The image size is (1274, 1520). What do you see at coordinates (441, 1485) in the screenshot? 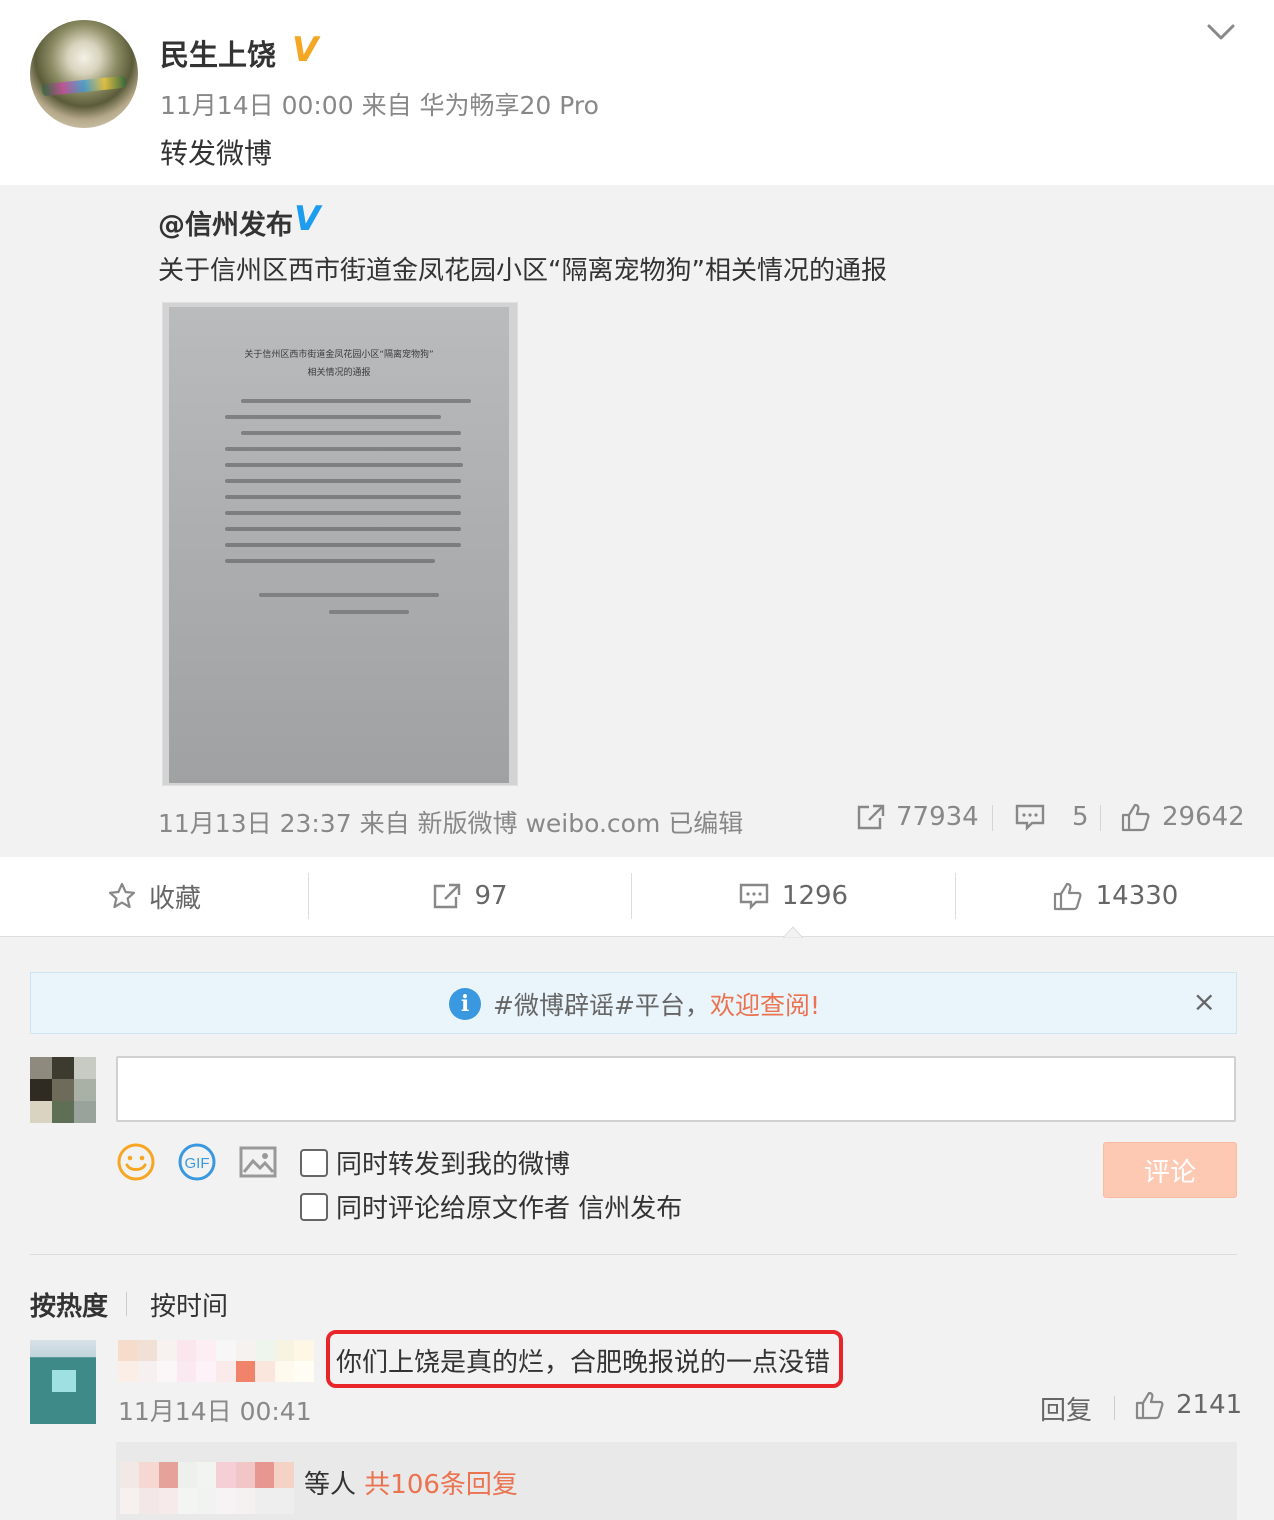
I see `replies-count-link: 共106条回复` at bounding box center [441, 1485].